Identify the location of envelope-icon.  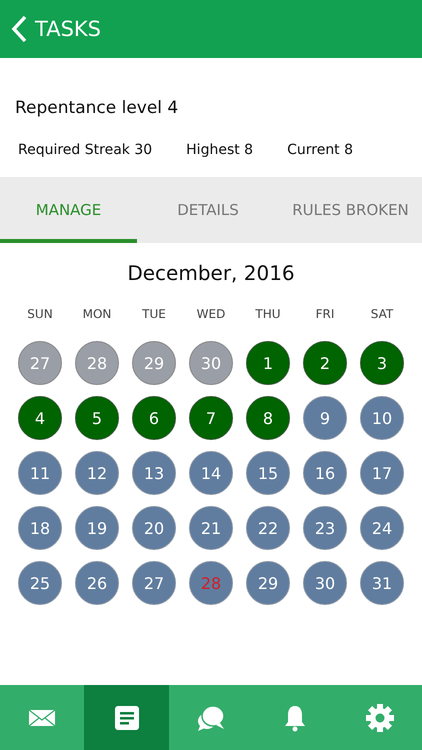
(42, 717).